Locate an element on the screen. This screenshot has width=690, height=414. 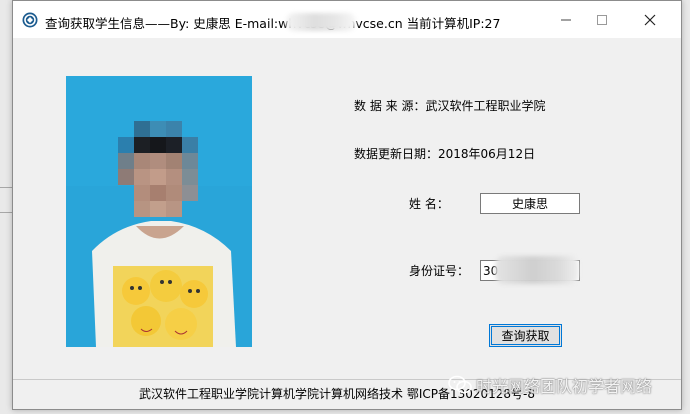
id-number-redaction is located at coordinates (537, 270).